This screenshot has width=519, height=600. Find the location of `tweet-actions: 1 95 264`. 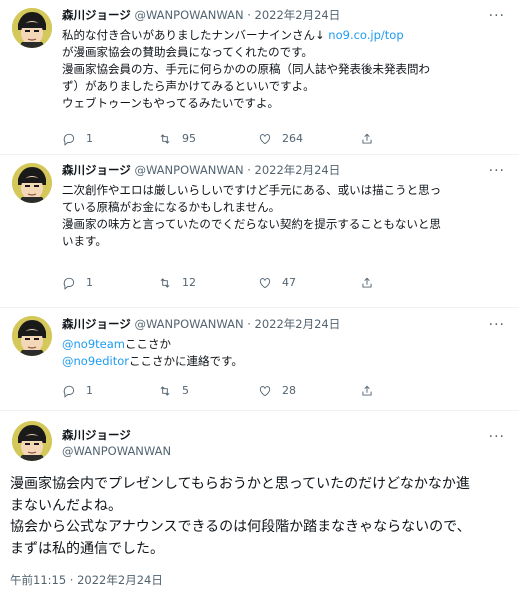

tweet-actions: 1 95 264 is located at coordinates (272, 140).